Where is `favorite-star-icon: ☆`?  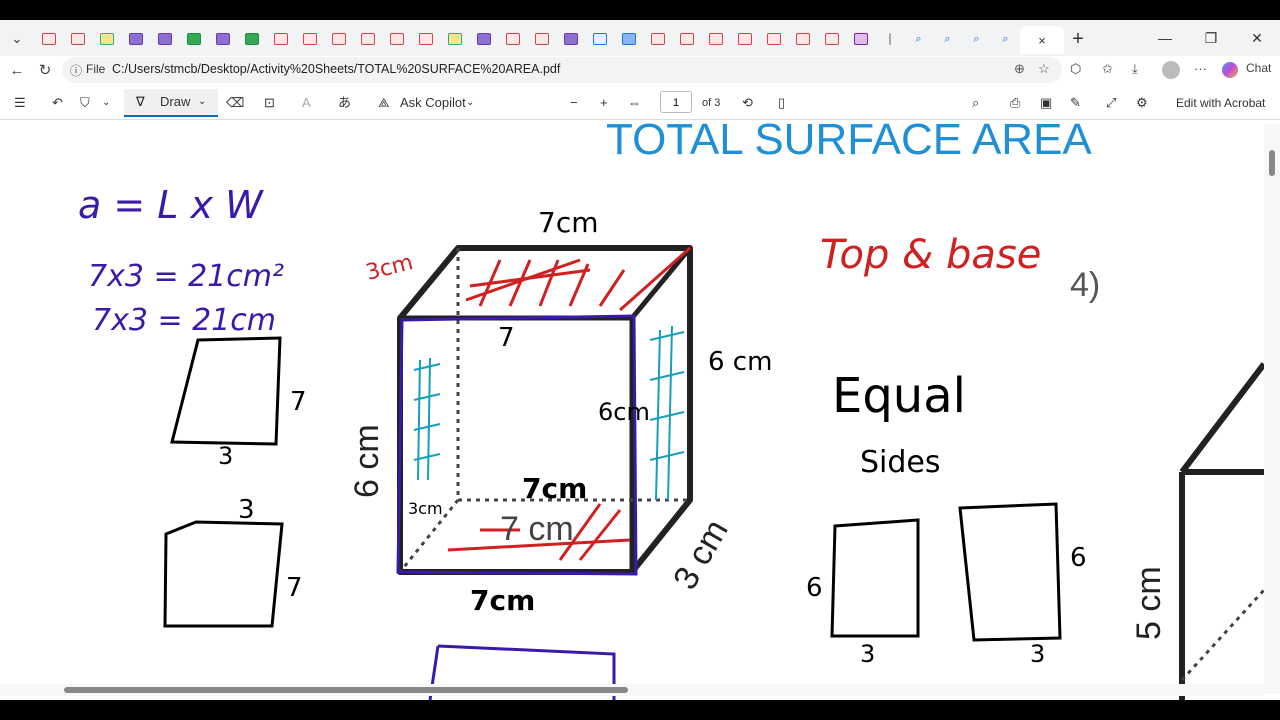
favorite-star-icon: ☆ is located at coordinates (1044, 69).